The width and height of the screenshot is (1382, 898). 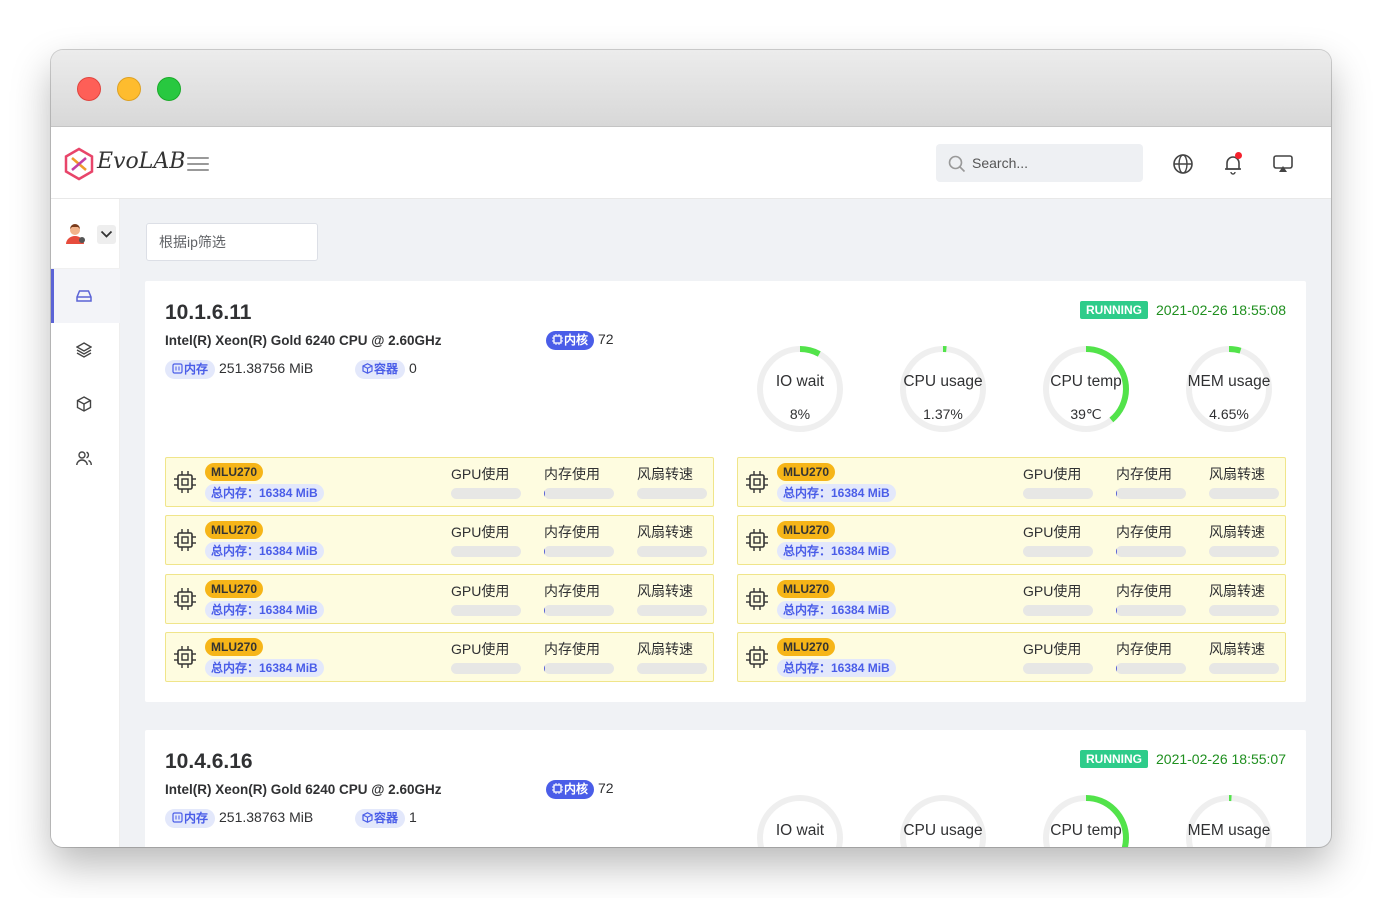 What do you see at coordinates (957, 164) in the screenshot?
I see `search-icon` at bounding box center [957, 164].